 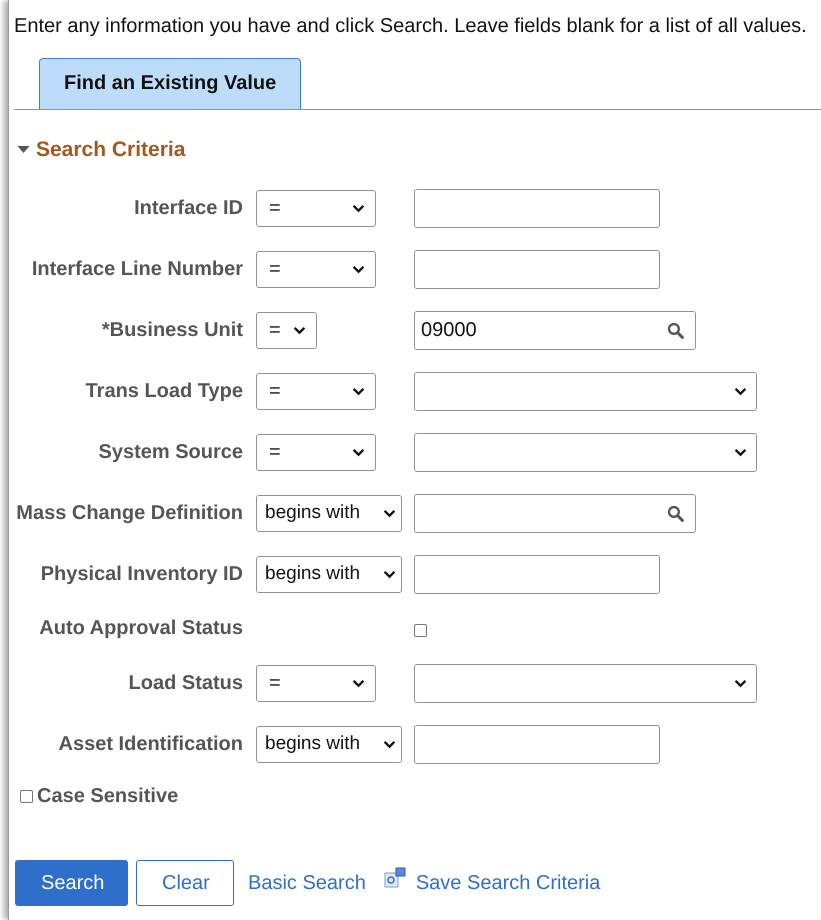 I want to click on tab: Find an Existing Value, so click(x=170, y=83).